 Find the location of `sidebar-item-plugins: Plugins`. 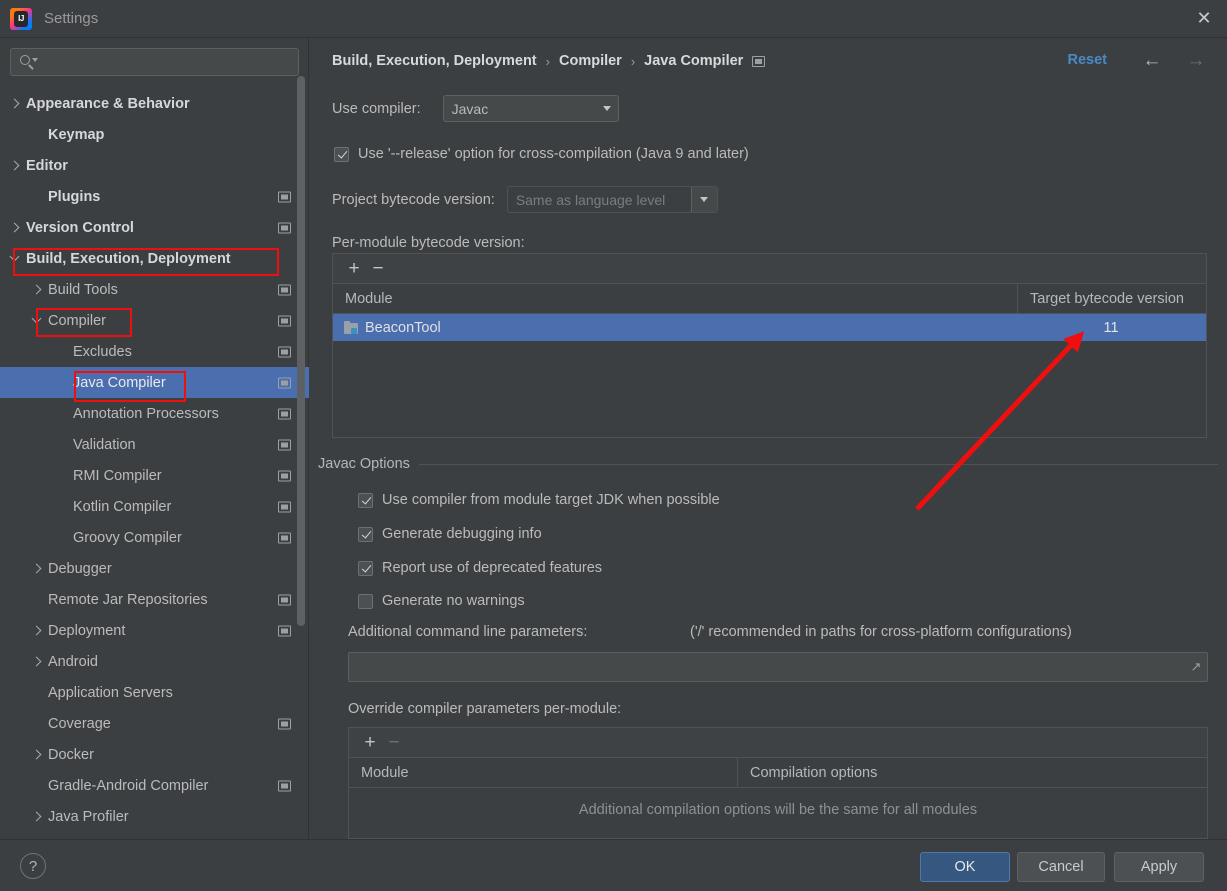

sidebar-item-plugins: Plugins is located at coordinates (154, 196).